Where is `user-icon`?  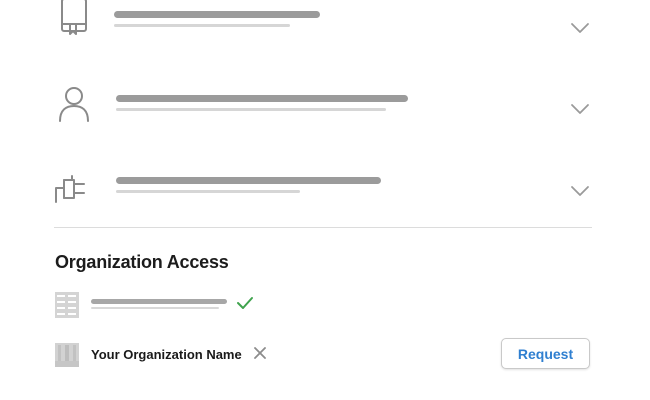
user-icon is located at coordinates (74, 105).